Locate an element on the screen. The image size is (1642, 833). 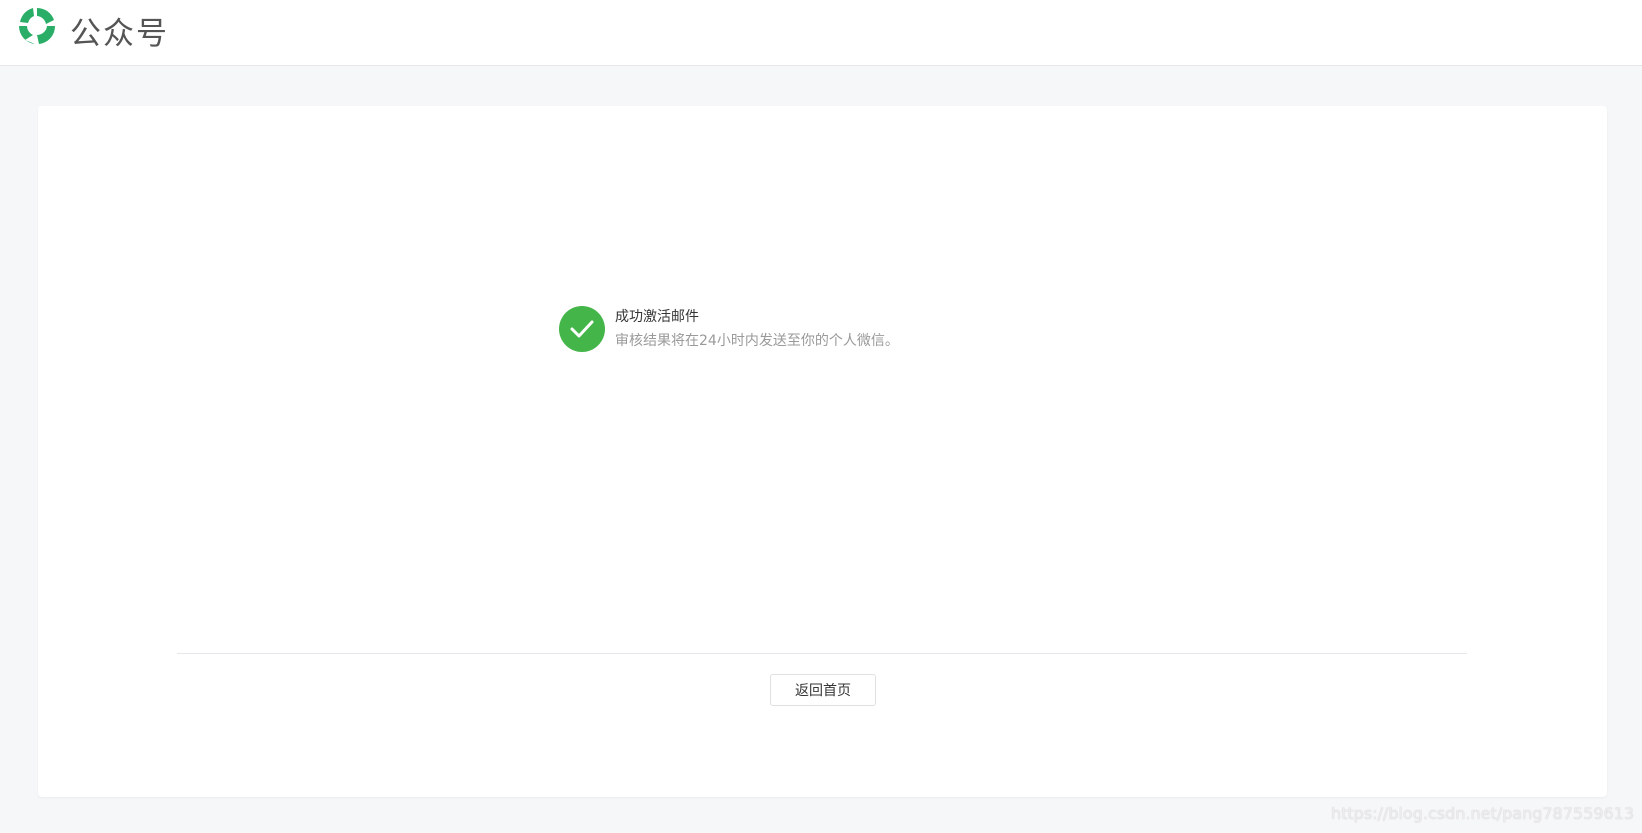
result-description: 审核结果将在24小时内发送至你的个人微信。 is located at coordinates (757, 341).